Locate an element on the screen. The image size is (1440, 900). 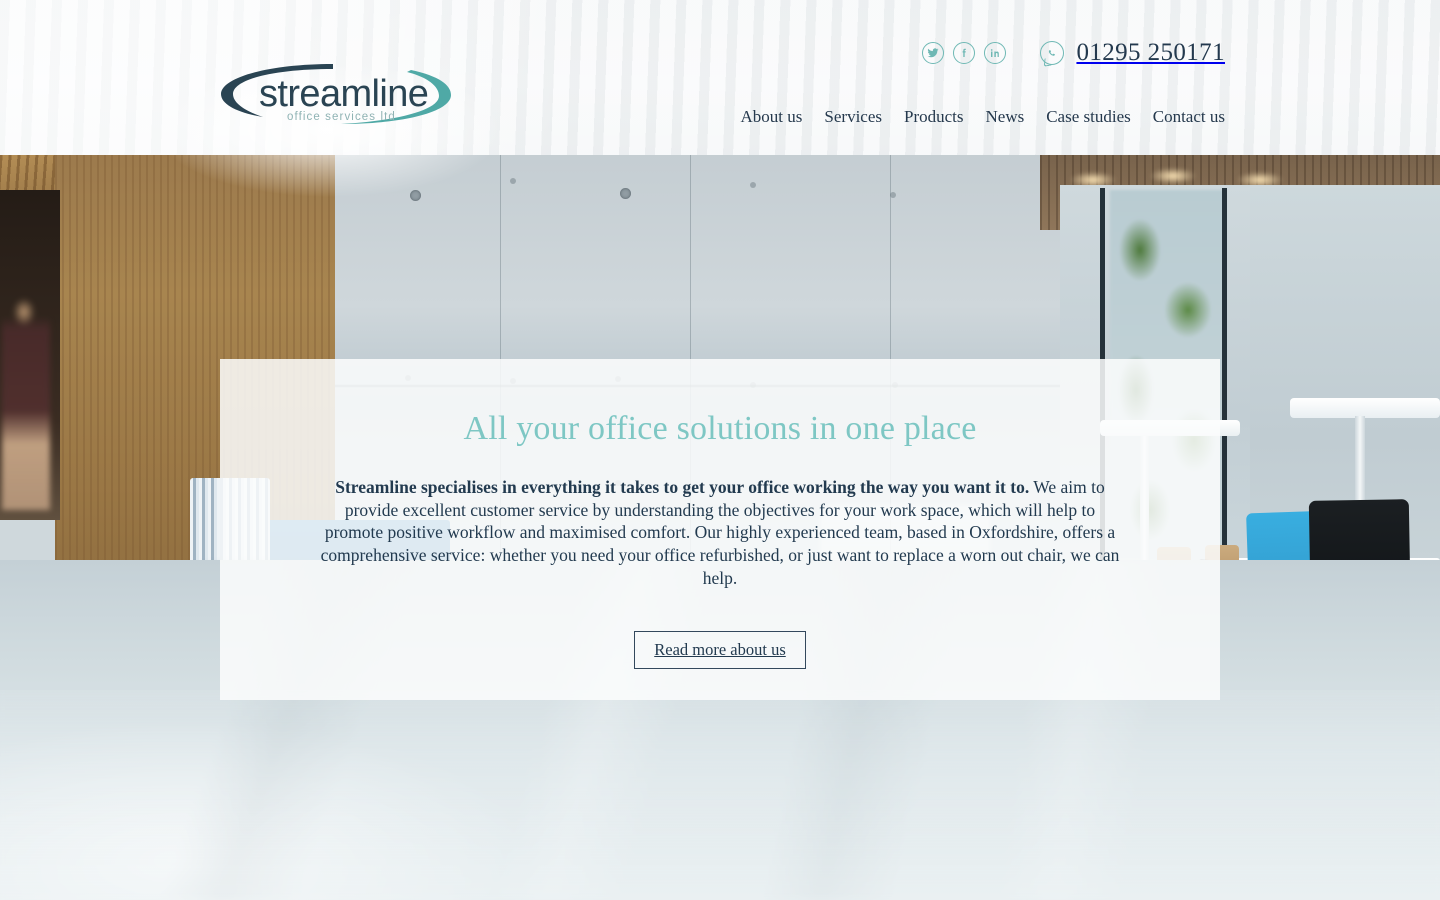
page-title: All your office solutions in one place is located at coordinates (720, 428).